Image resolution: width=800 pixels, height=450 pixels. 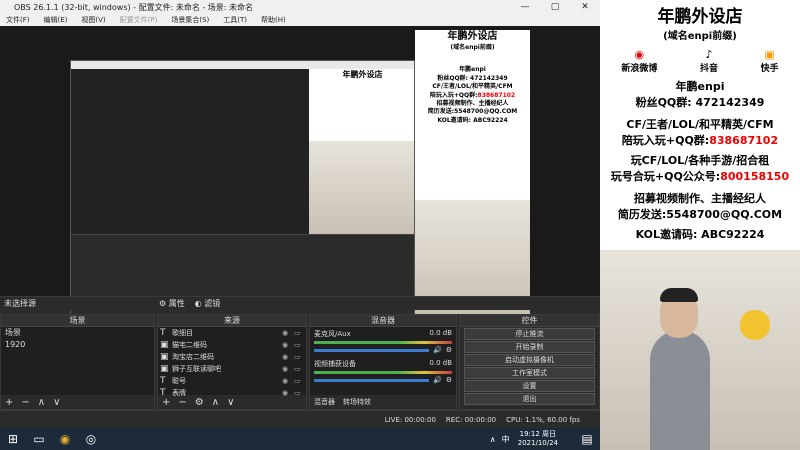 I want to click on filters-button: ◐ 滤镜, so click(x=208, y=303).